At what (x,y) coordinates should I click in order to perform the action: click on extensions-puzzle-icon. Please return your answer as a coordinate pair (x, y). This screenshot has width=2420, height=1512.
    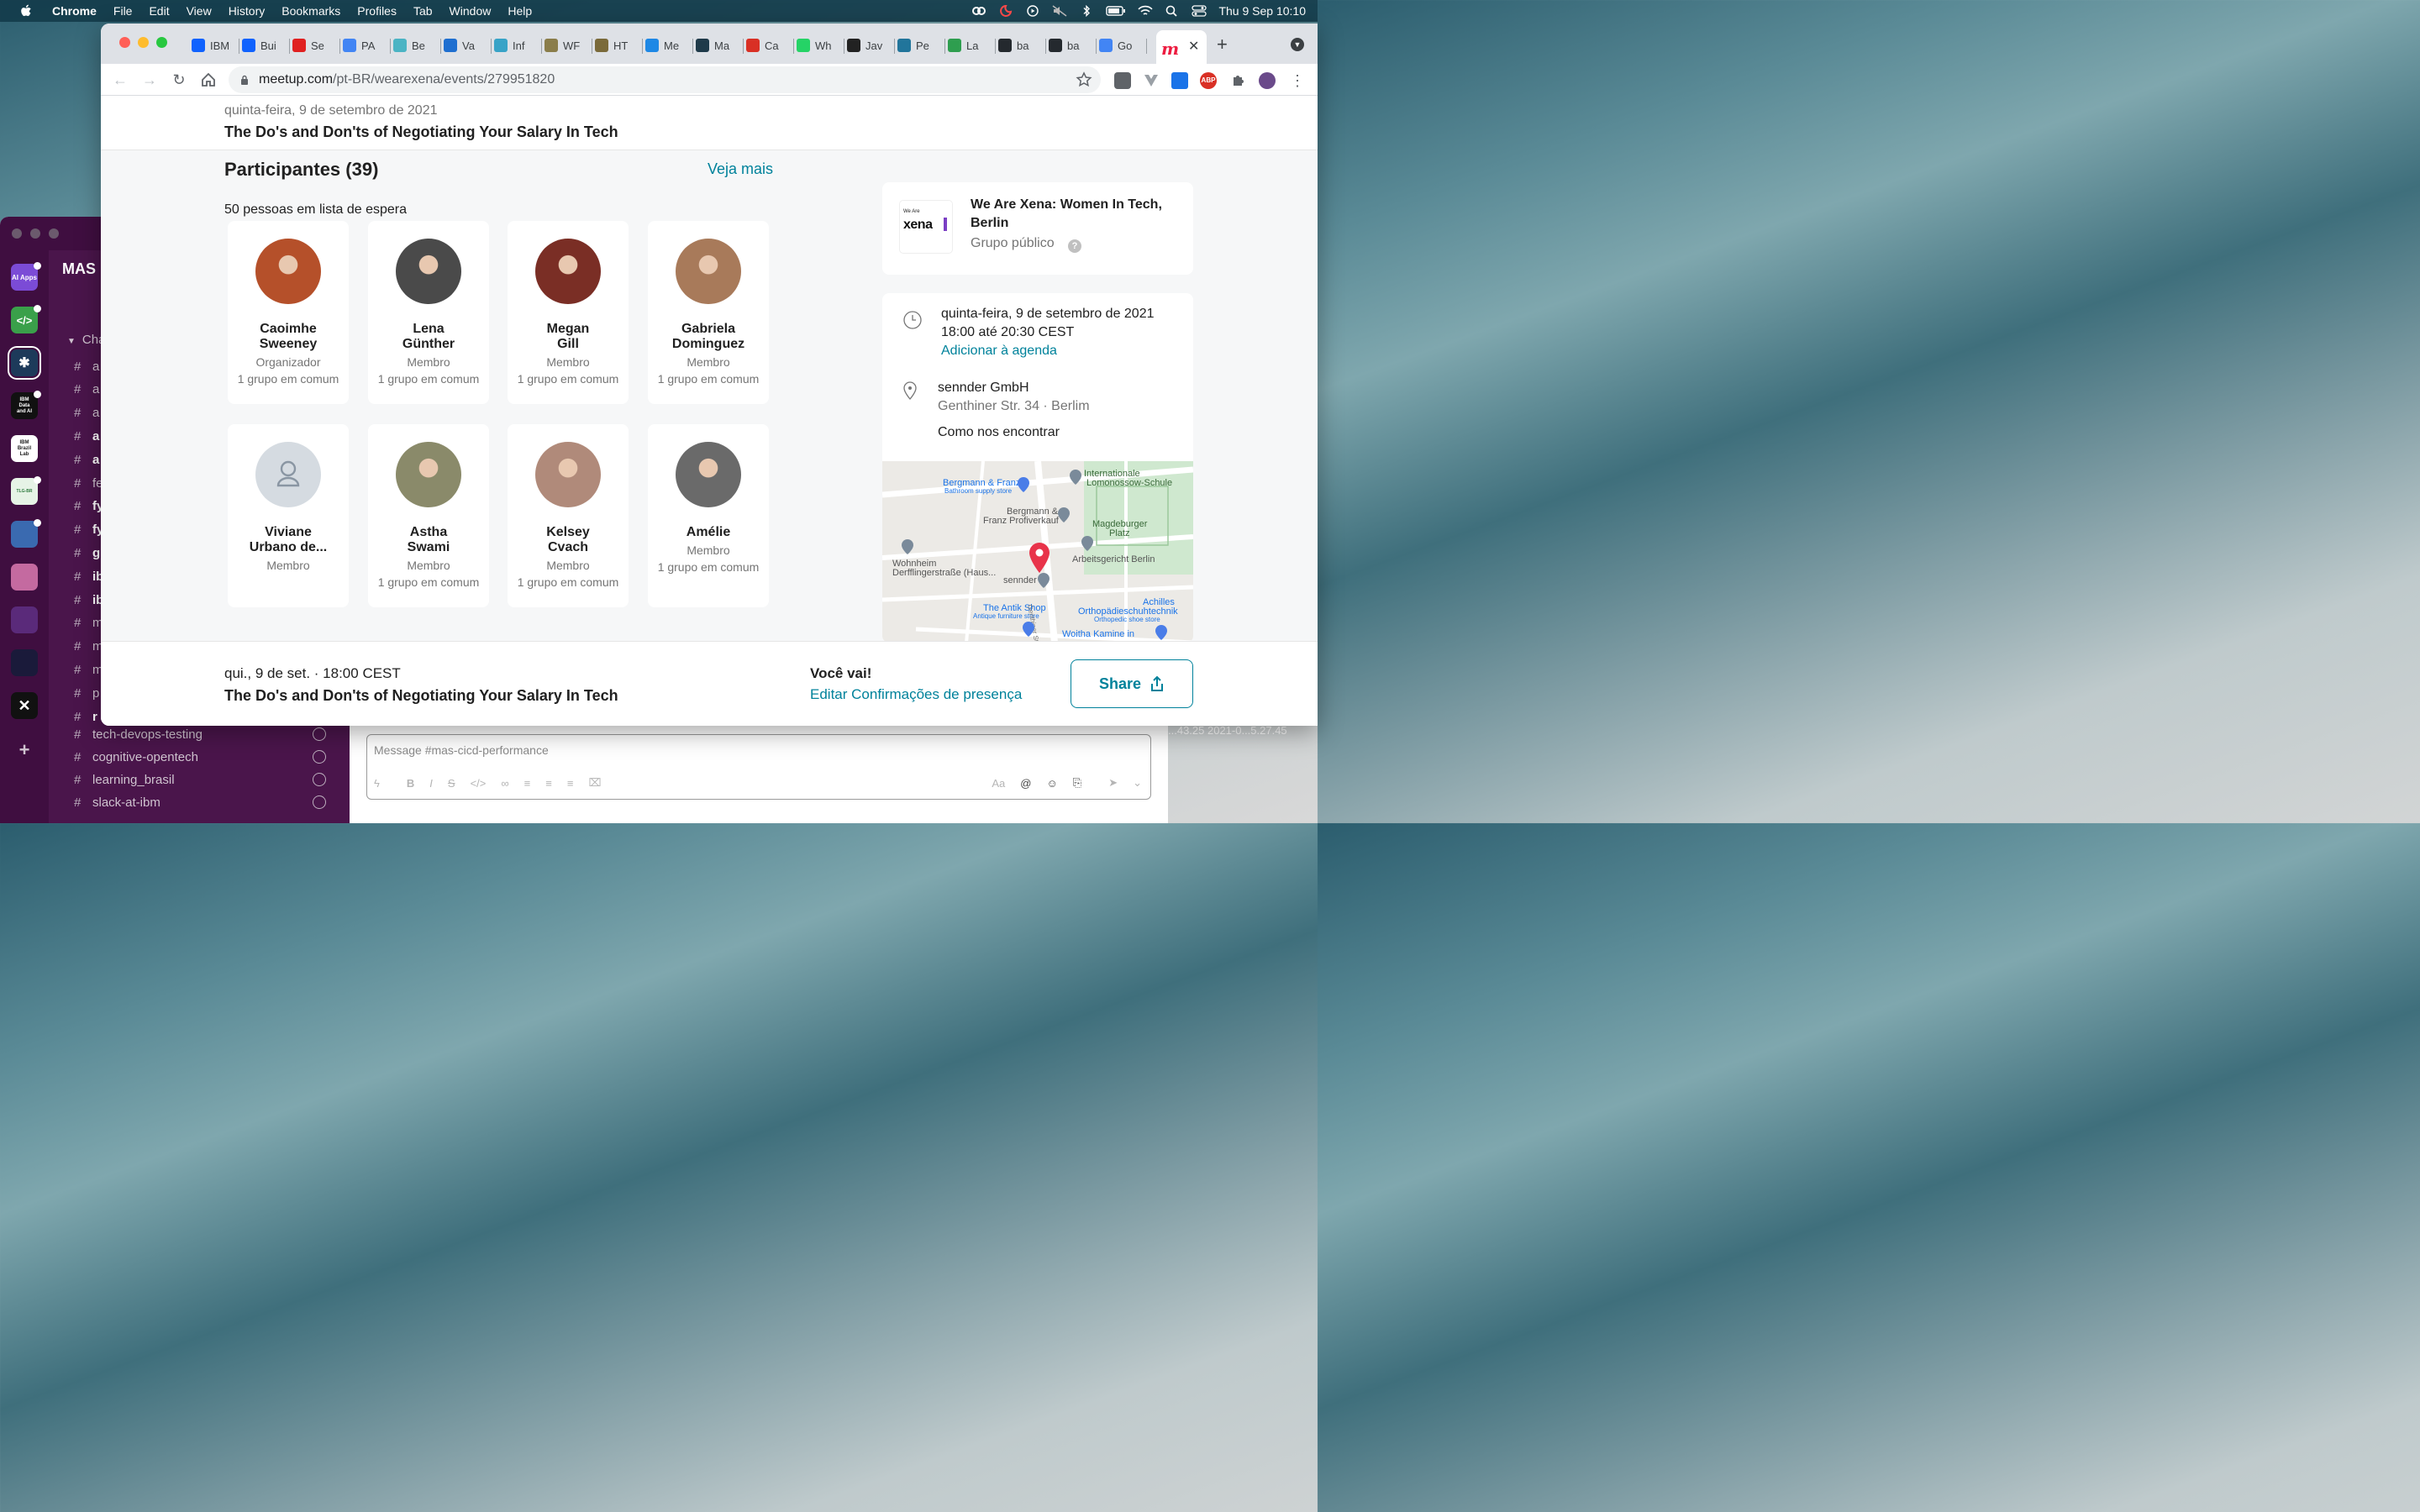
    Looking at the image, I should click on (1238, 80).